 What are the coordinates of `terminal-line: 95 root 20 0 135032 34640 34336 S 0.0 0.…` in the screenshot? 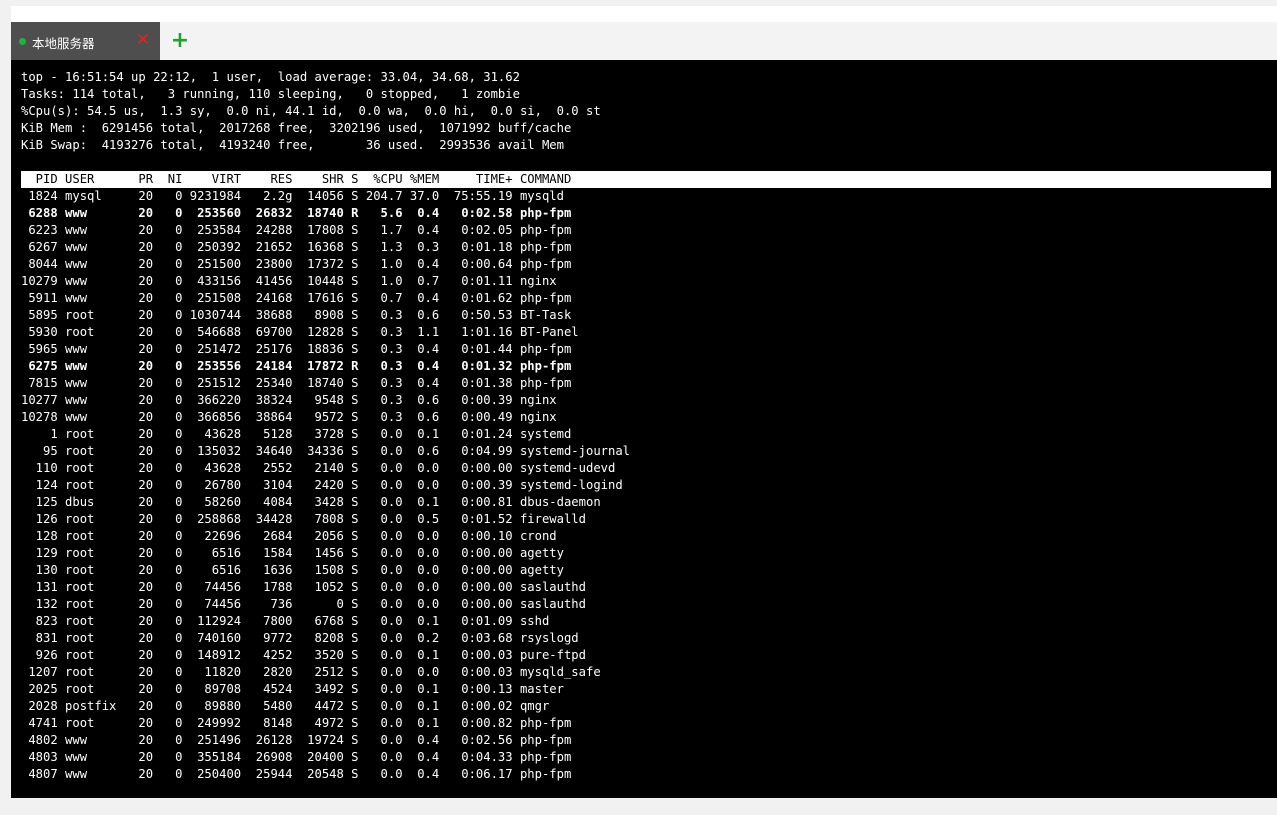 It's located at (326, 451).